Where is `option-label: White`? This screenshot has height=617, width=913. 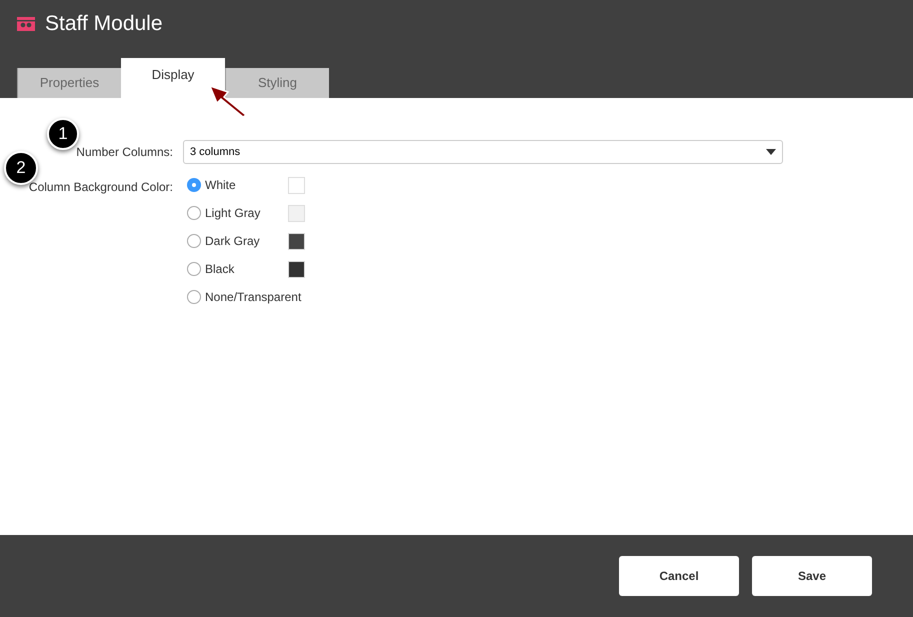
option-label: White is located at coordinates (221, 185).